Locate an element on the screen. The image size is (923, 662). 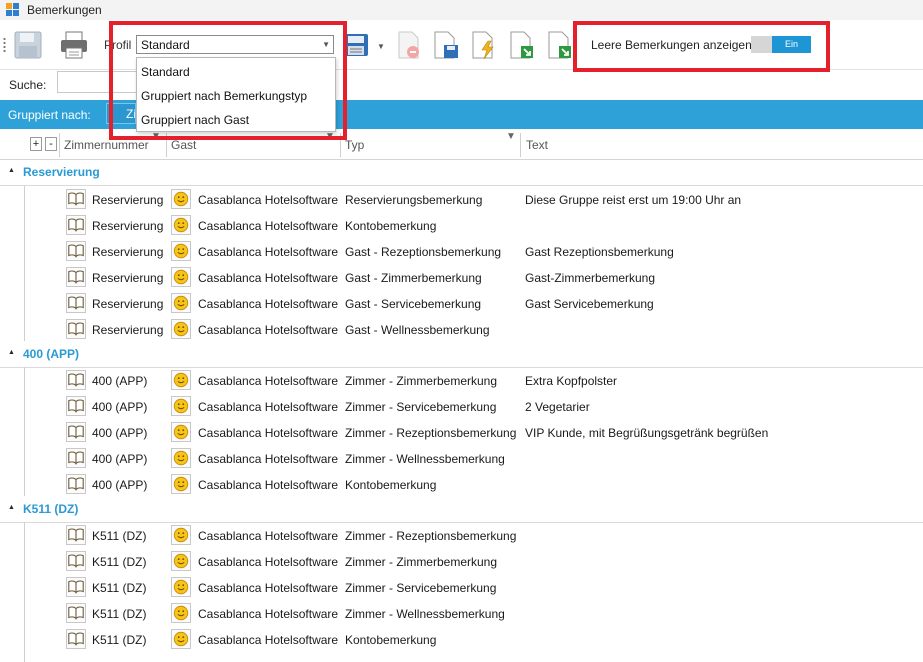
save-layout-dropdown-icon: ▼ is located at coordinates (381, 46).